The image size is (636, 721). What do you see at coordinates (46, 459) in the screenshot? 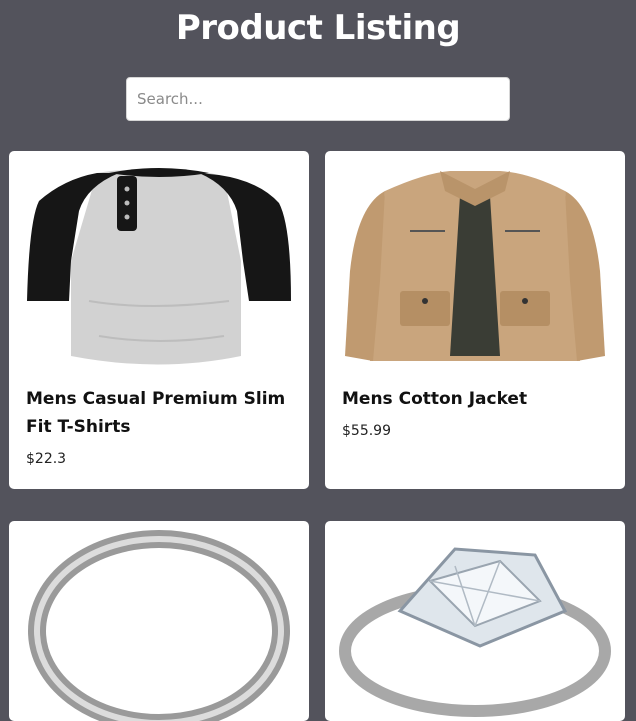
I see `product-price: $22.3` at bounding box center [46, 459].